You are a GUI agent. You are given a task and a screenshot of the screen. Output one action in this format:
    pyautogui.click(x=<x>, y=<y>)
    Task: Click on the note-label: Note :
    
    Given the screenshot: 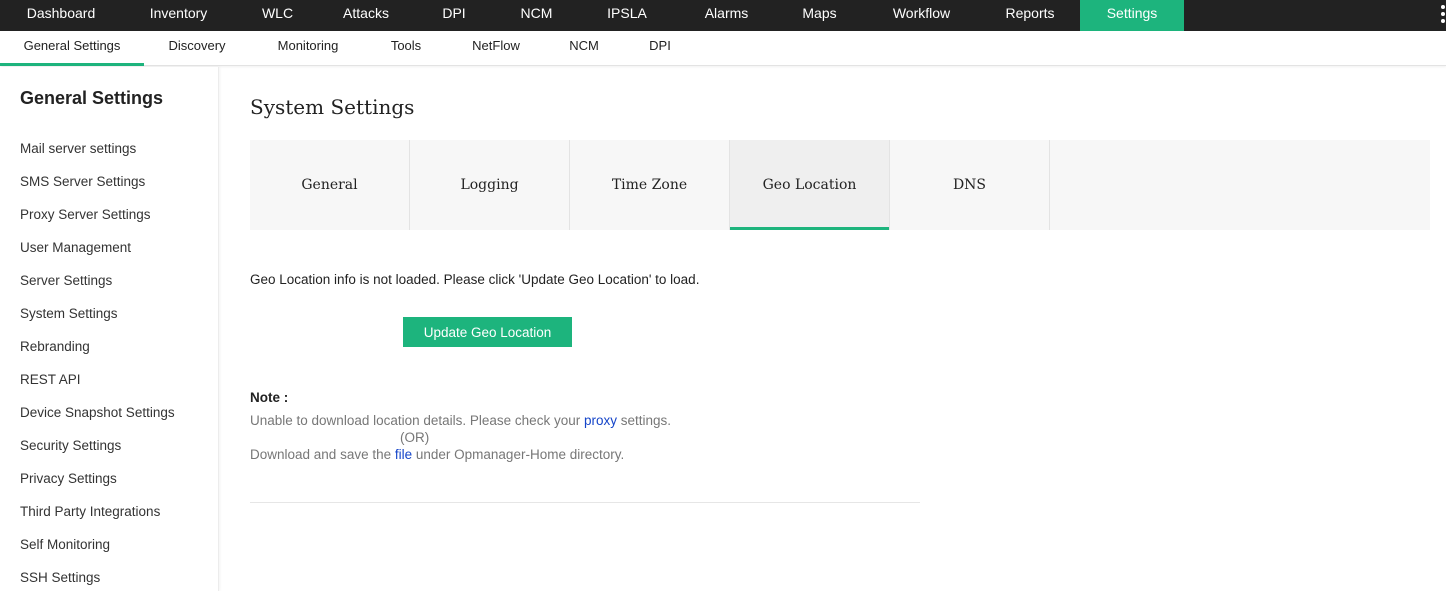 What is the action you would take?
    pyautogui.click(x=269, y=397)
    